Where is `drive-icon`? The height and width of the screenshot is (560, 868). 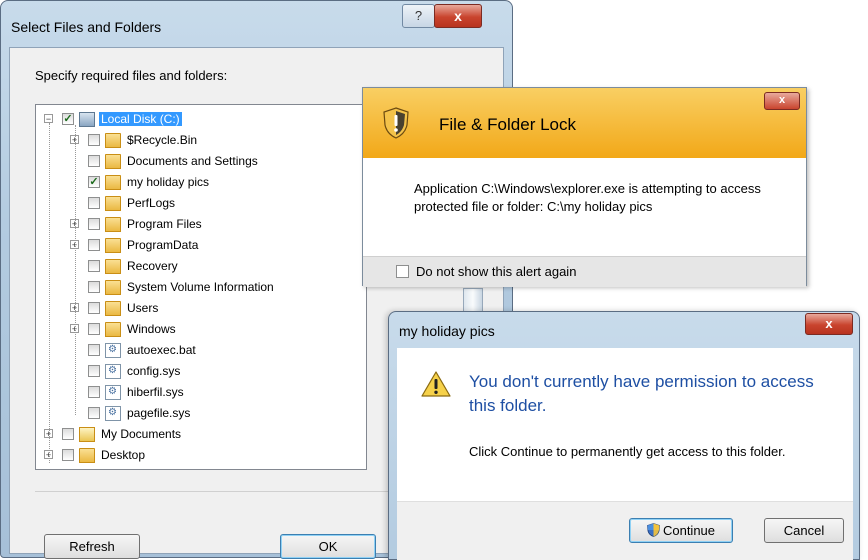
drive-icon is located at coordinates (87, 119).